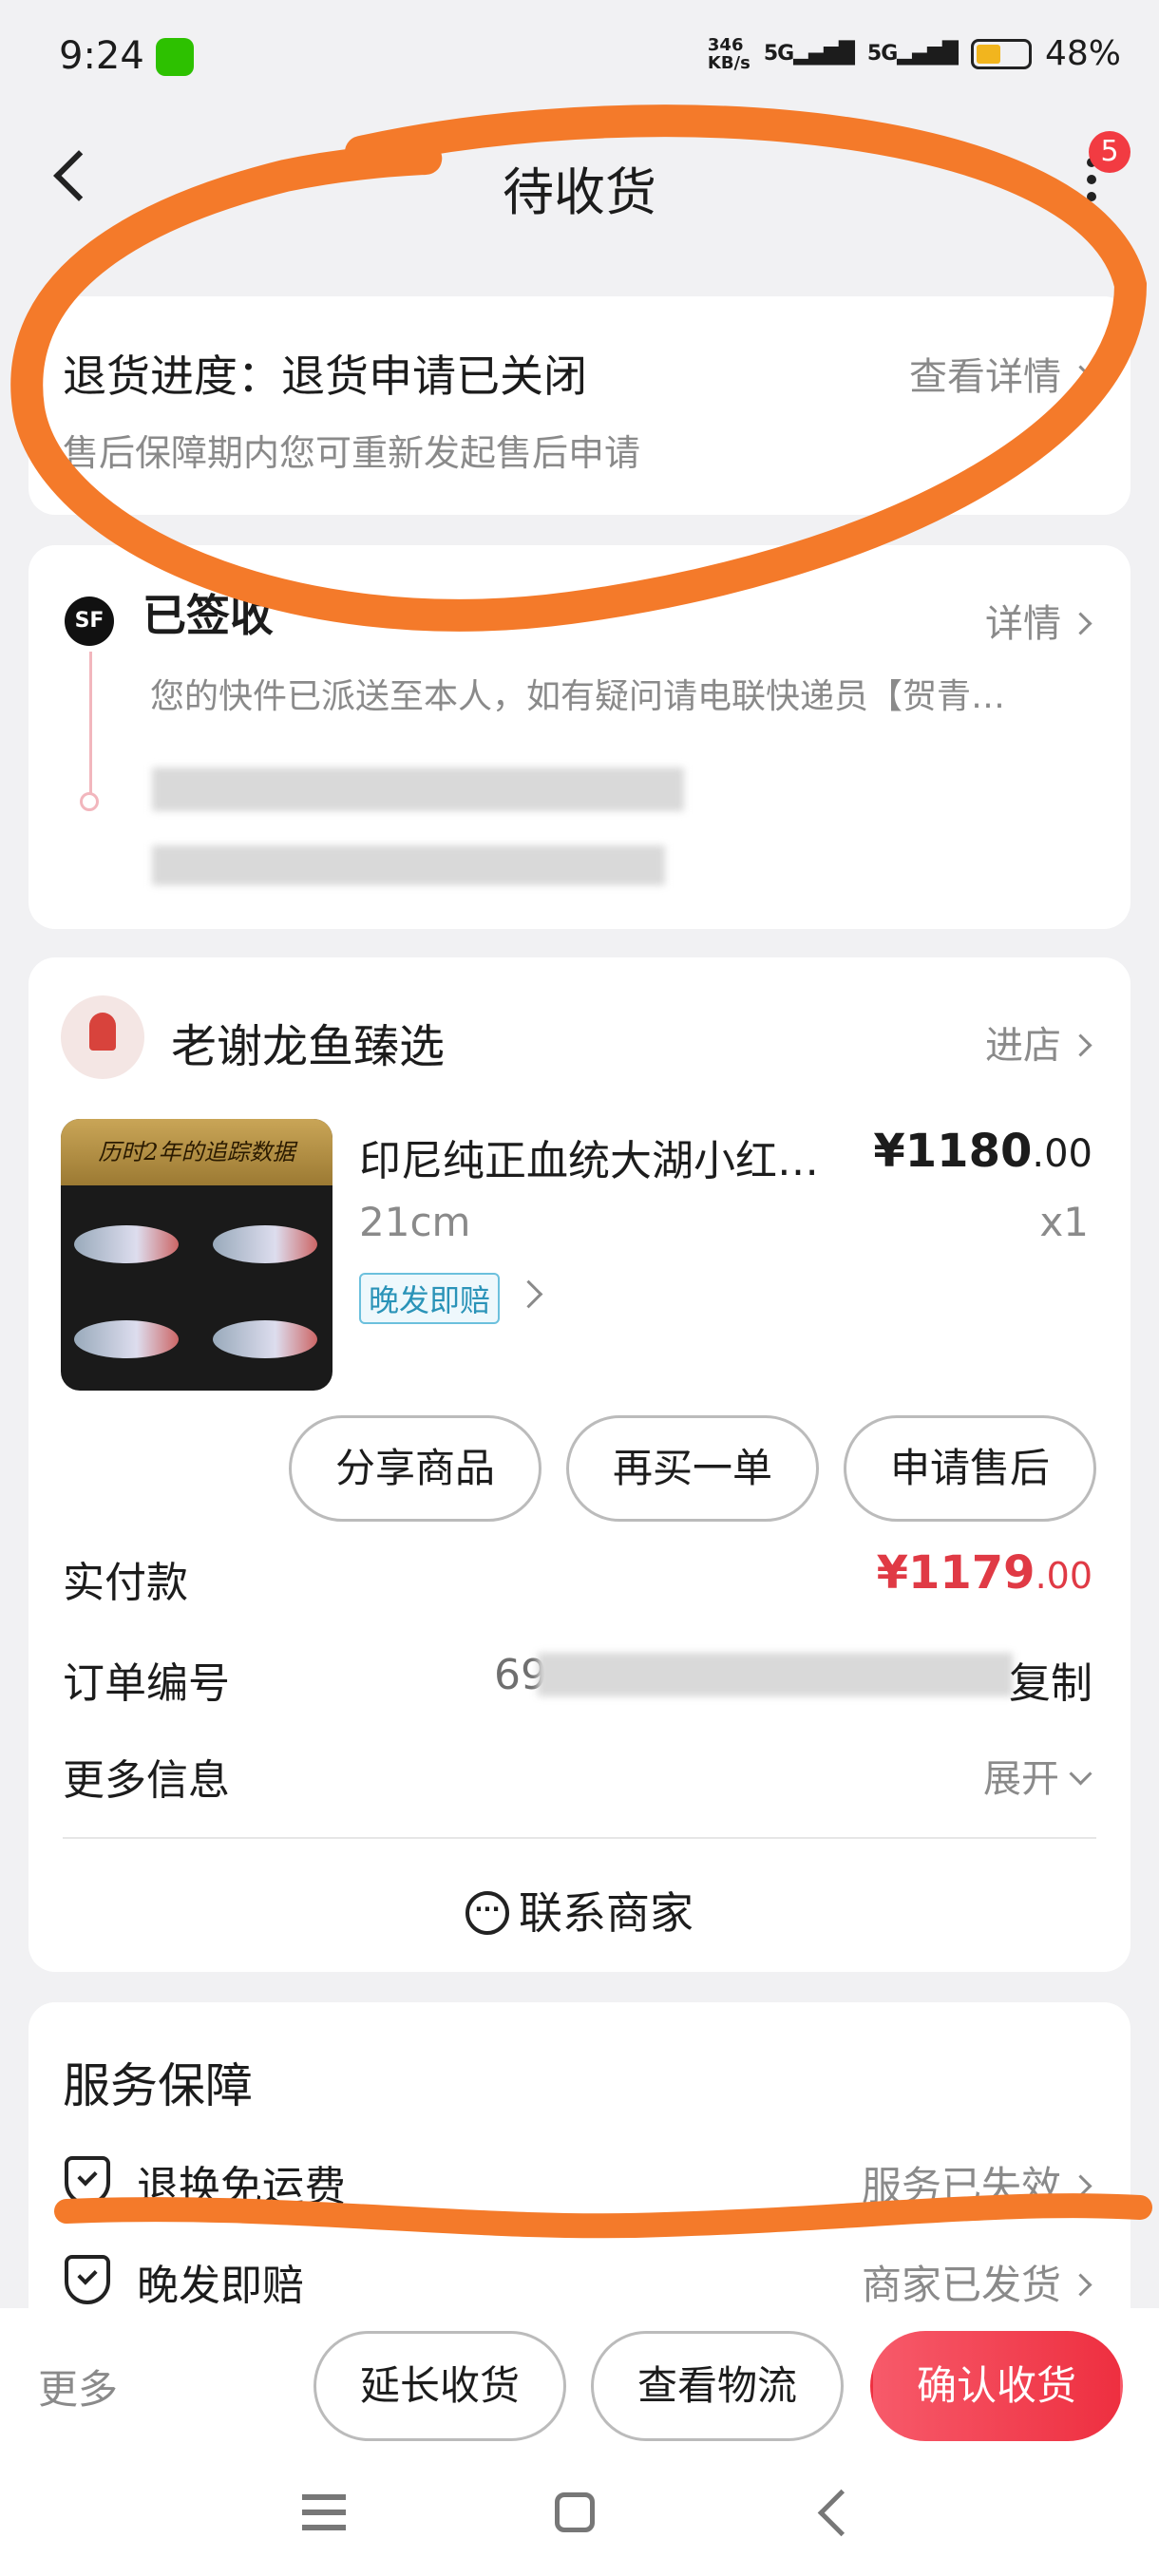 The image size is (1159, 2576). Describe the element at coordinates (308, 1042) in the screenshot. I see `shop-name: 老谢龙鱼臻选` at that location.